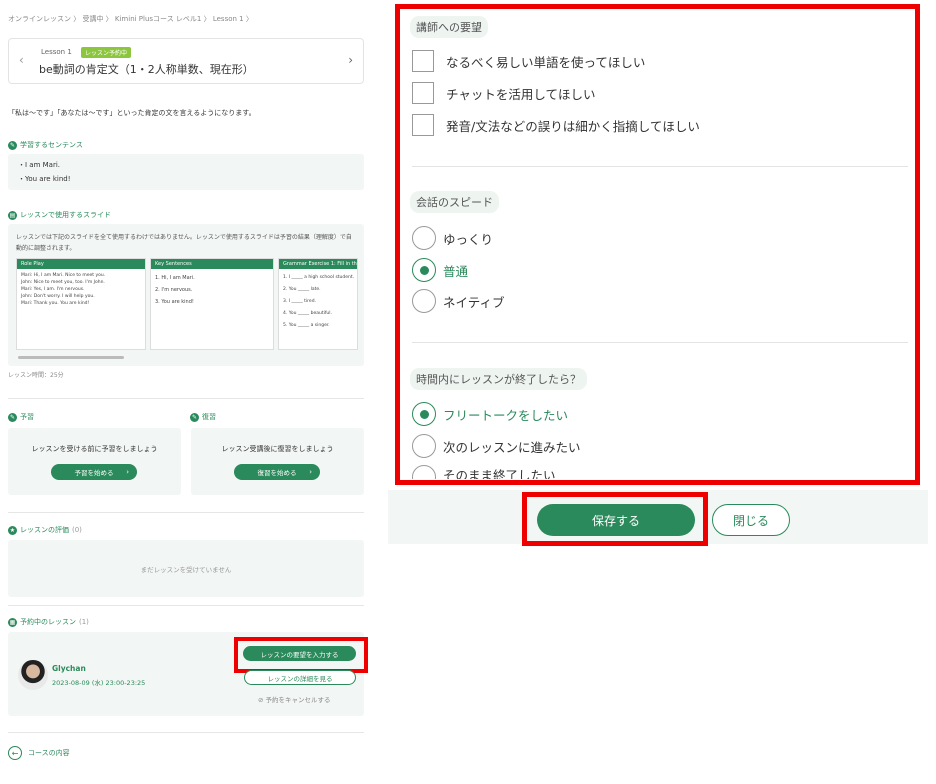 Image resolution: width=936 pixels, height=784 pixels. Describe the element at coordinates (71, 357) in the screenshot. I see `slides-scrollbar` at that location.